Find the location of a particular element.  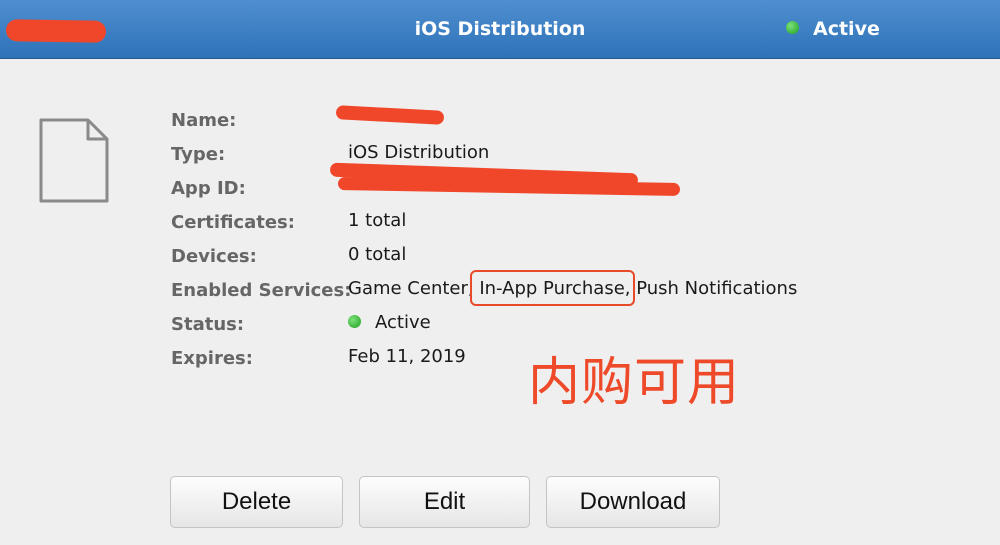

status-value-wrap: Active is located at coordinates (389, 322).